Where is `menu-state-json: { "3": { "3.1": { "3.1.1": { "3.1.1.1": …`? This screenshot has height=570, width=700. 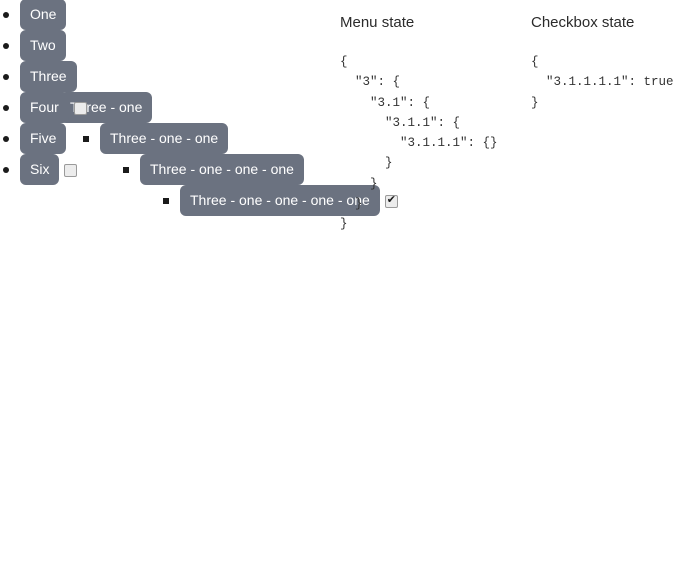
menu-state-json: { "3": { "3.1": { "3.1.1": { "3.1.1.1": … is located at coordinates (419, 143).